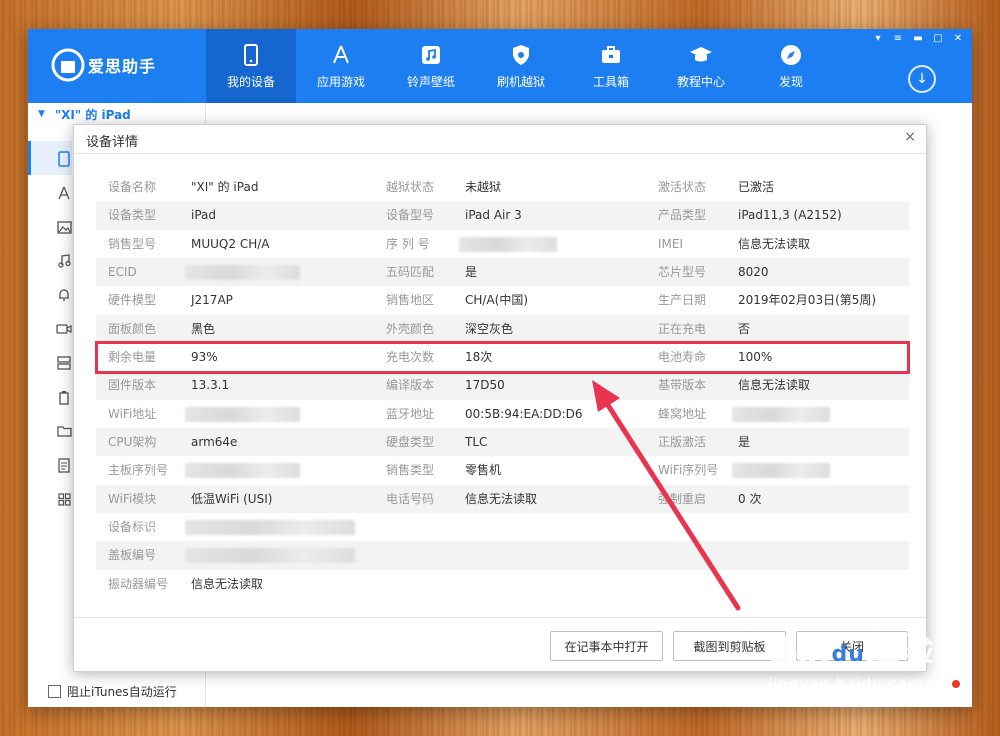  What do you see at coordinates (878, 38) in the screenshot?
I see `shirt-icon: ▾` at bounding box center [878, 38].